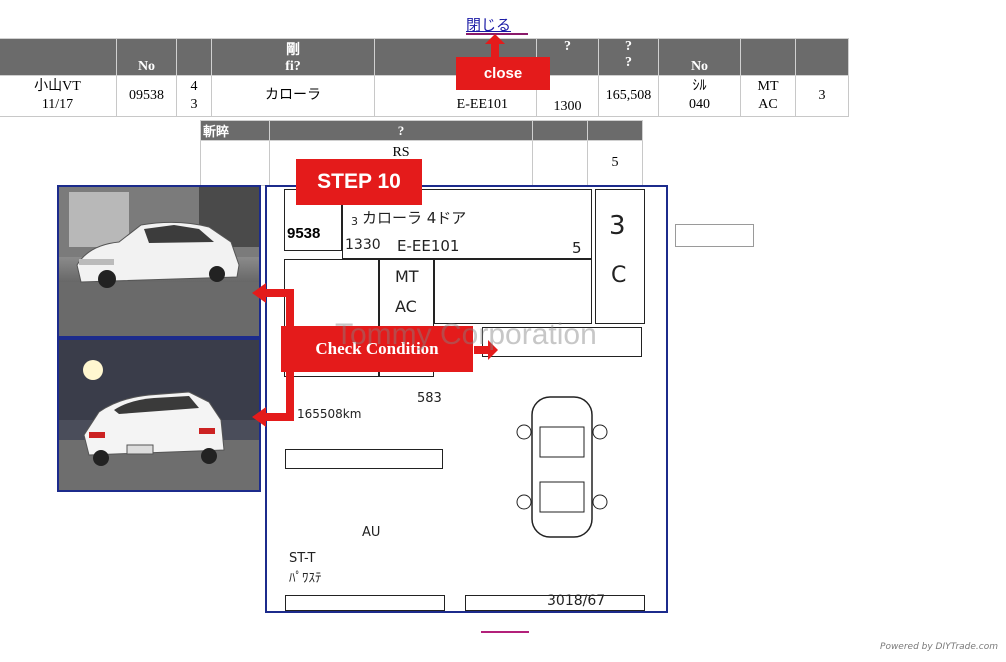 The width and height of the screenshot is (1006, 662). Describe the element at coordinates (466, 334) in the screenshot. I see `watermark: Tommy Corporation` at that location.